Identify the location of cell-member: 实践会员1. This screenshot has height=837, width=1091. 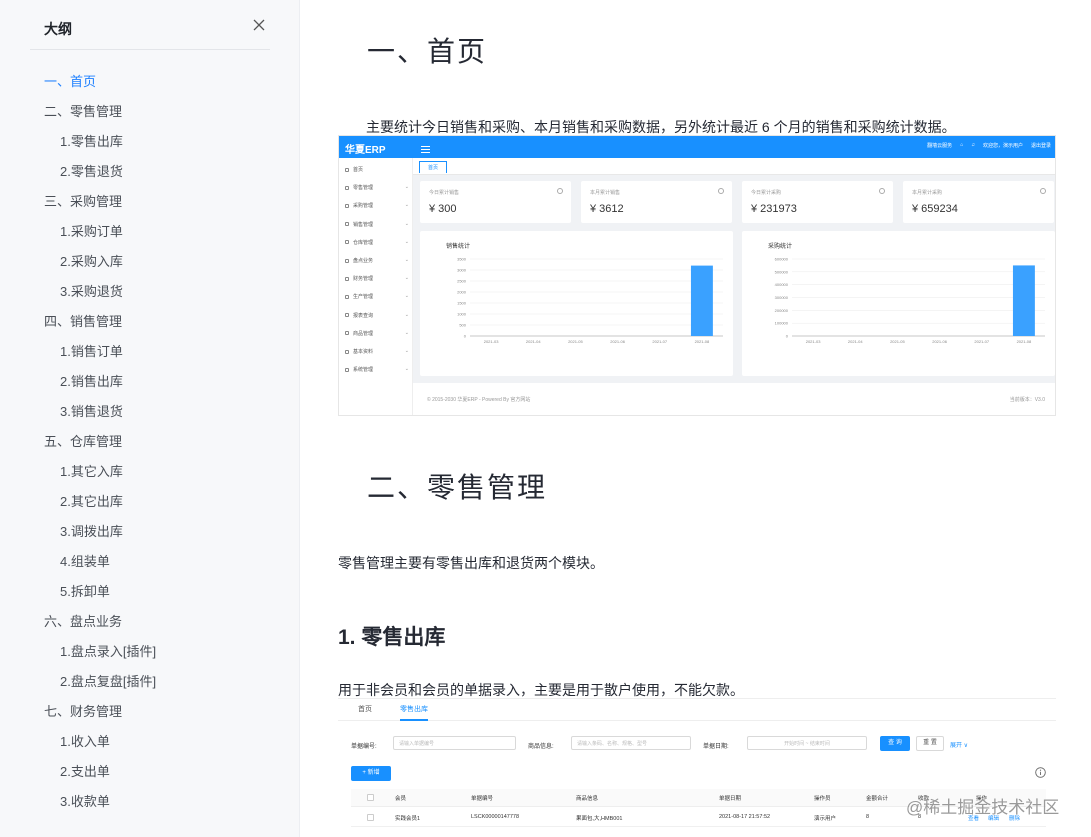
(408, 819).